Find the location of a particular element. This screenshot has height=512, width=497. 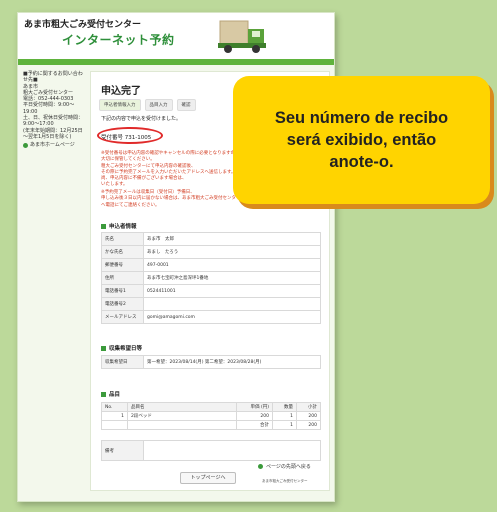

table-row: 住所 あま市七宝町沖之島深坪1番地 is located at coordinates (211, 278).